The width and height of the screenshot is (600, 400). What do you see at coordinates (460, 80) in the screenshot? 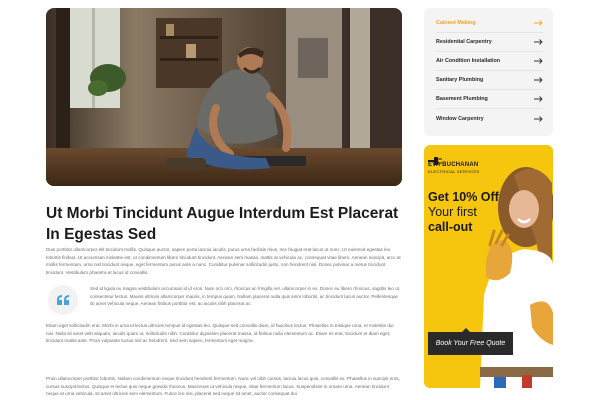
I see `service-label: Sanitary Plumbing` at bounding box center [460, 80].